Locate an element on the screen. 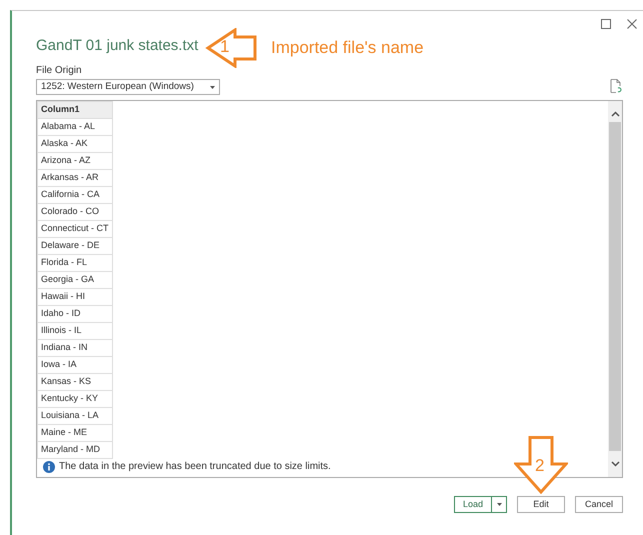 The width and height of the screenshot is (643, 535). table-cell: Alaska - AK is located at coordinates (75, 144).